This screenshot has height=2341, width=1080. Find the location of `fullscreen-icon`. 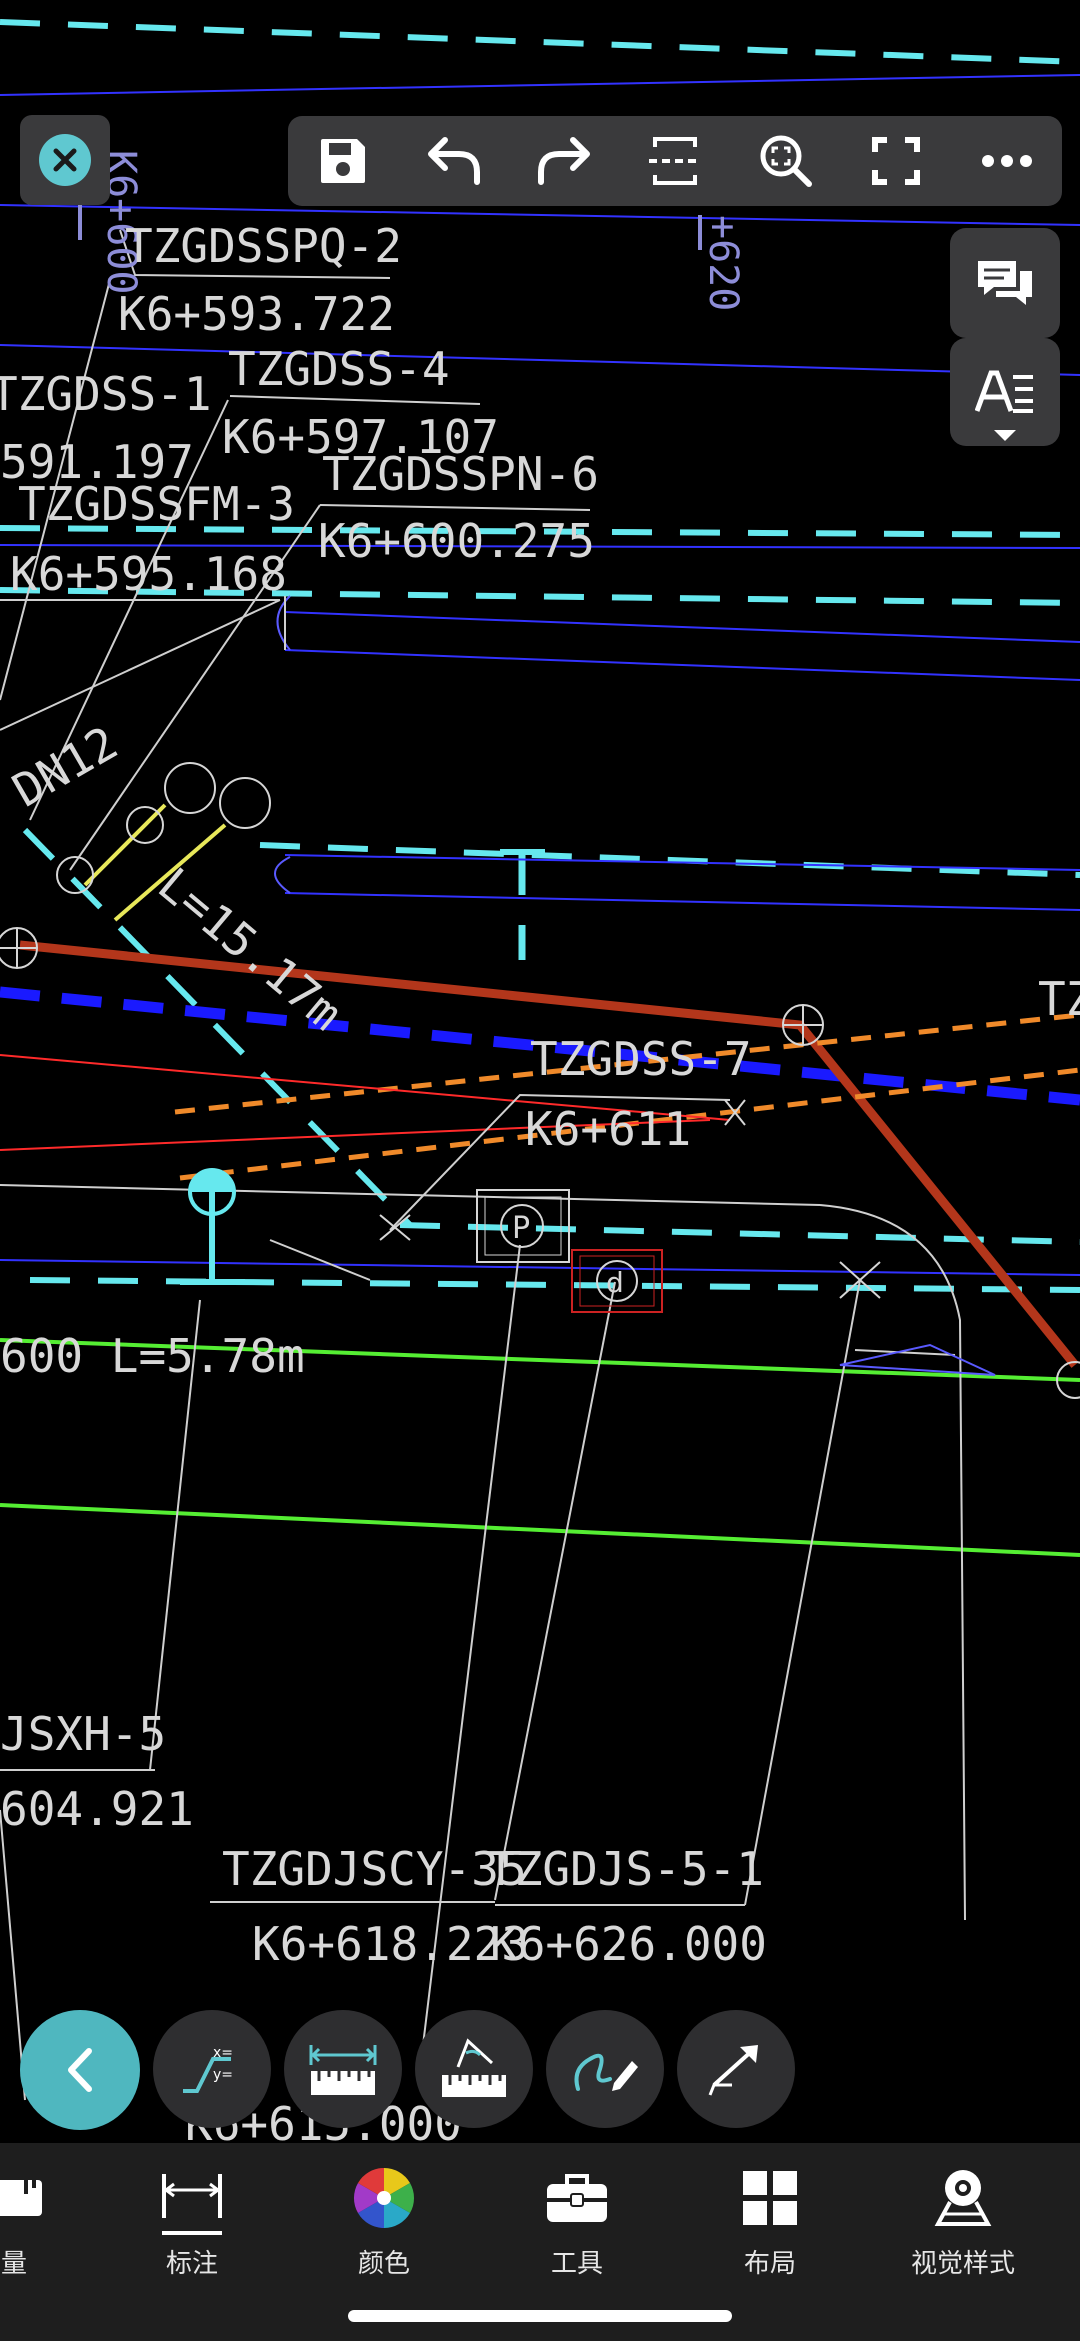

fullscreen-icon is located at coordinates (896, 161).